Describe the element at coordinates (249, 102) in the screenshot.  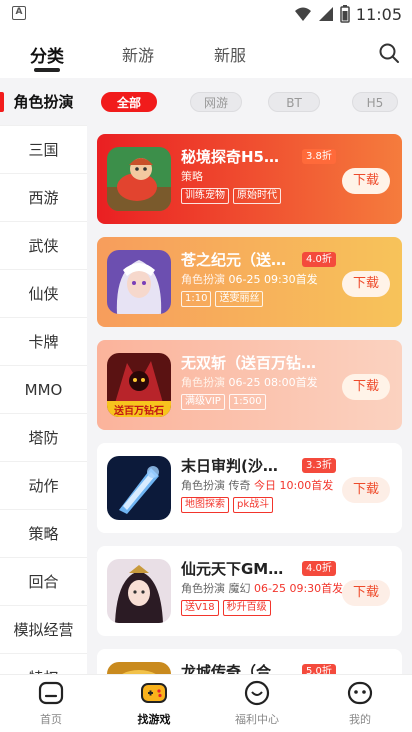
I see `filter-bar: 全部 网游 BT H5` at that location.